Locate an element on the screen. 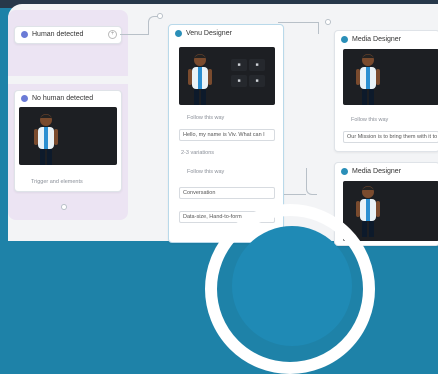 This screenshot has height=374, width=438. no-human-card: No human detected Trigger and elements is located at coordinates (68, 141).